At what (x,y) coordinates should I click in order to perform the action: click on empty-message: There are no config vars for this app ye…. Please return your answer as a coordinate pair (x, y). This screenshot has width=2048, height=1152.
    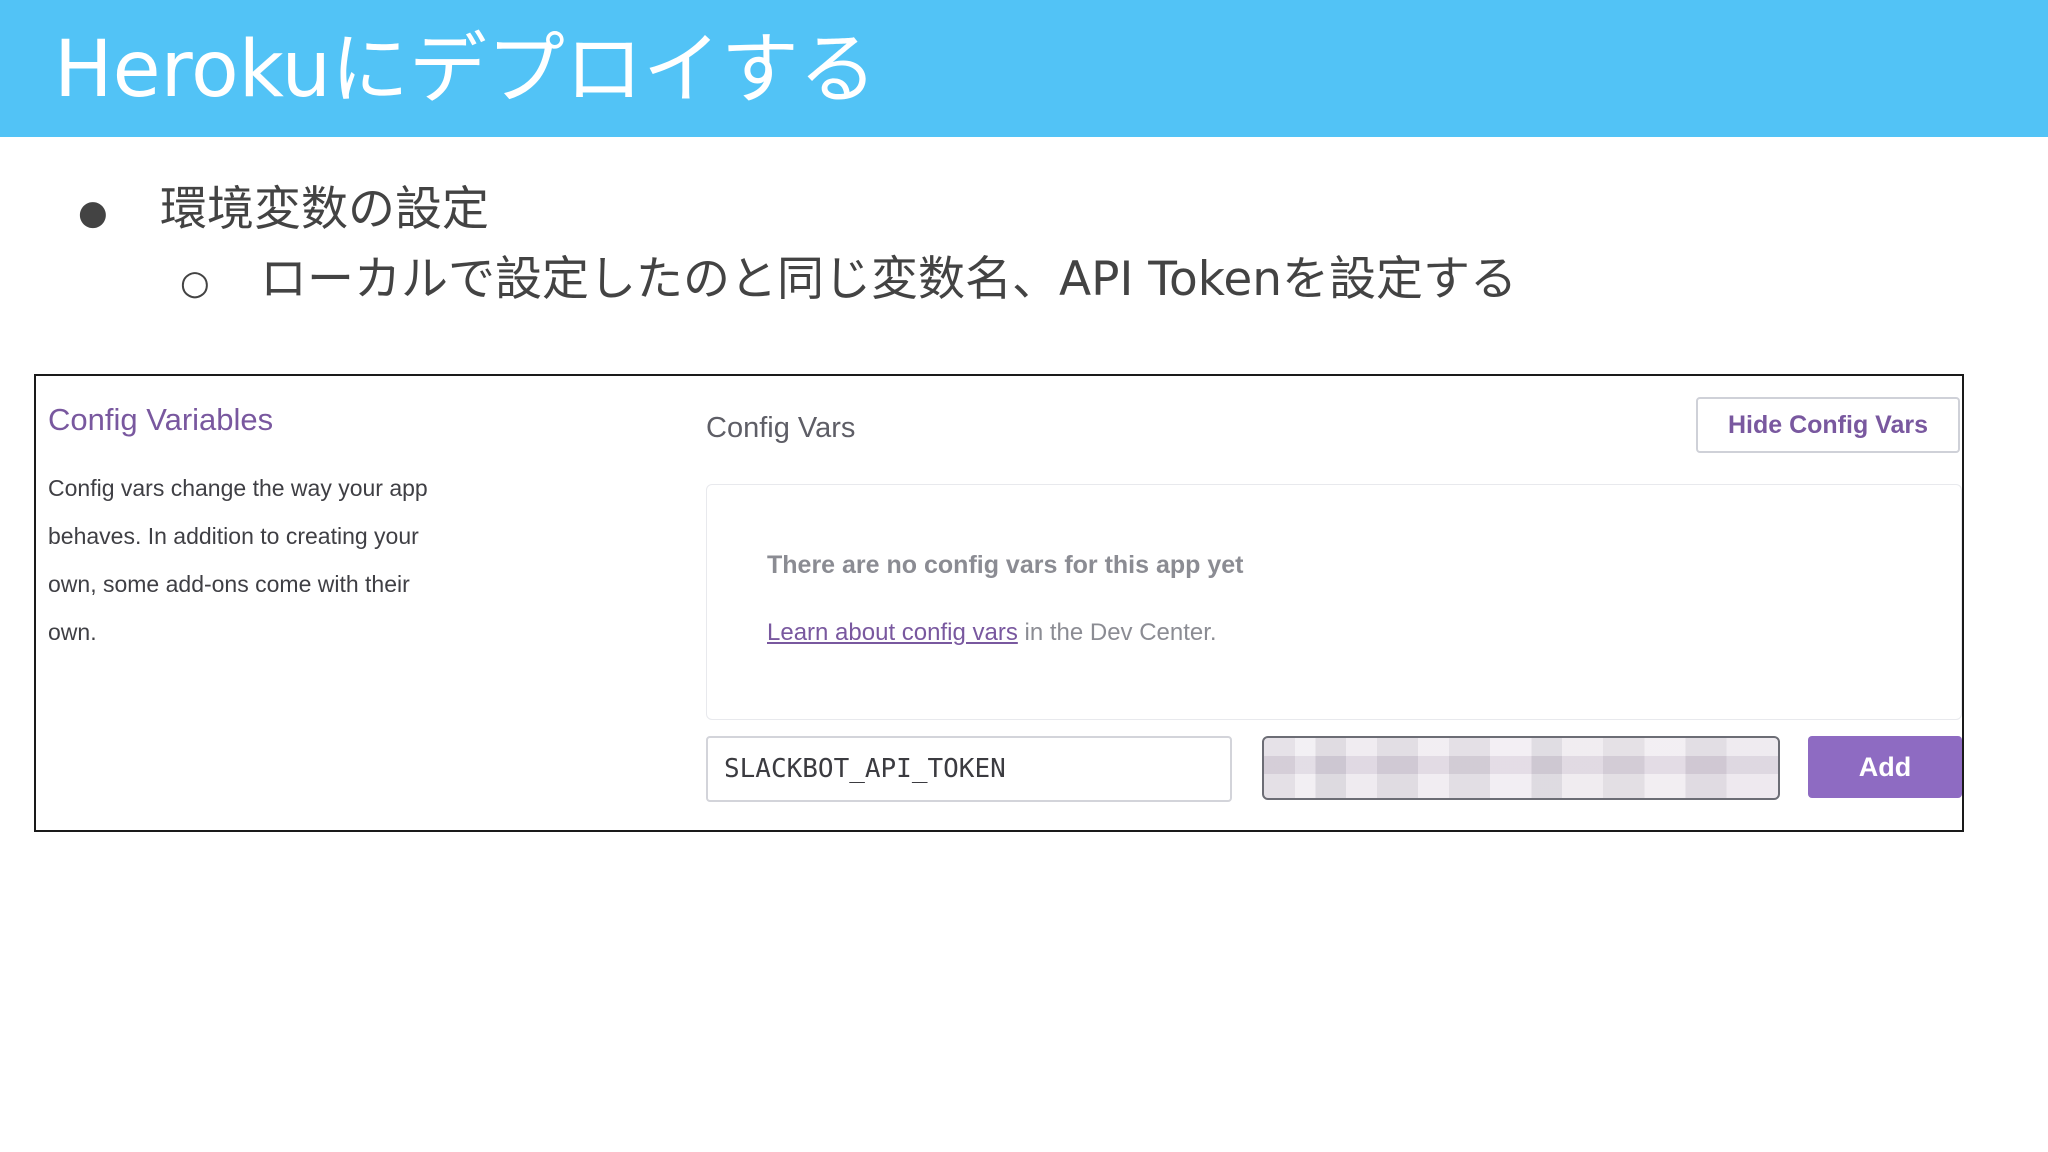
    Looking at the image, I should click on (1005, 565).